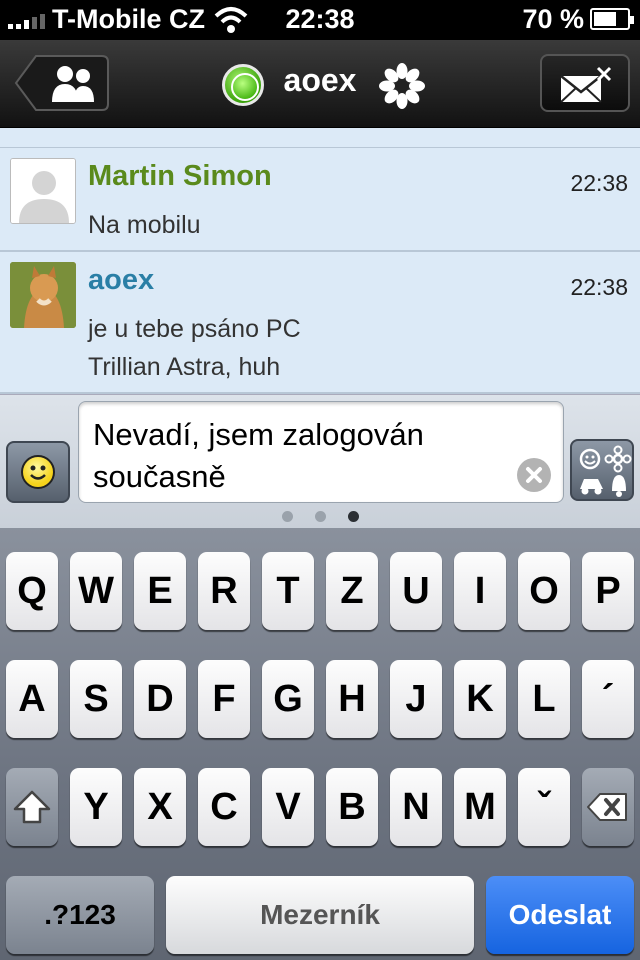 The image size is (640, 960). I want to click on key-q: Q, so click(32, 591).